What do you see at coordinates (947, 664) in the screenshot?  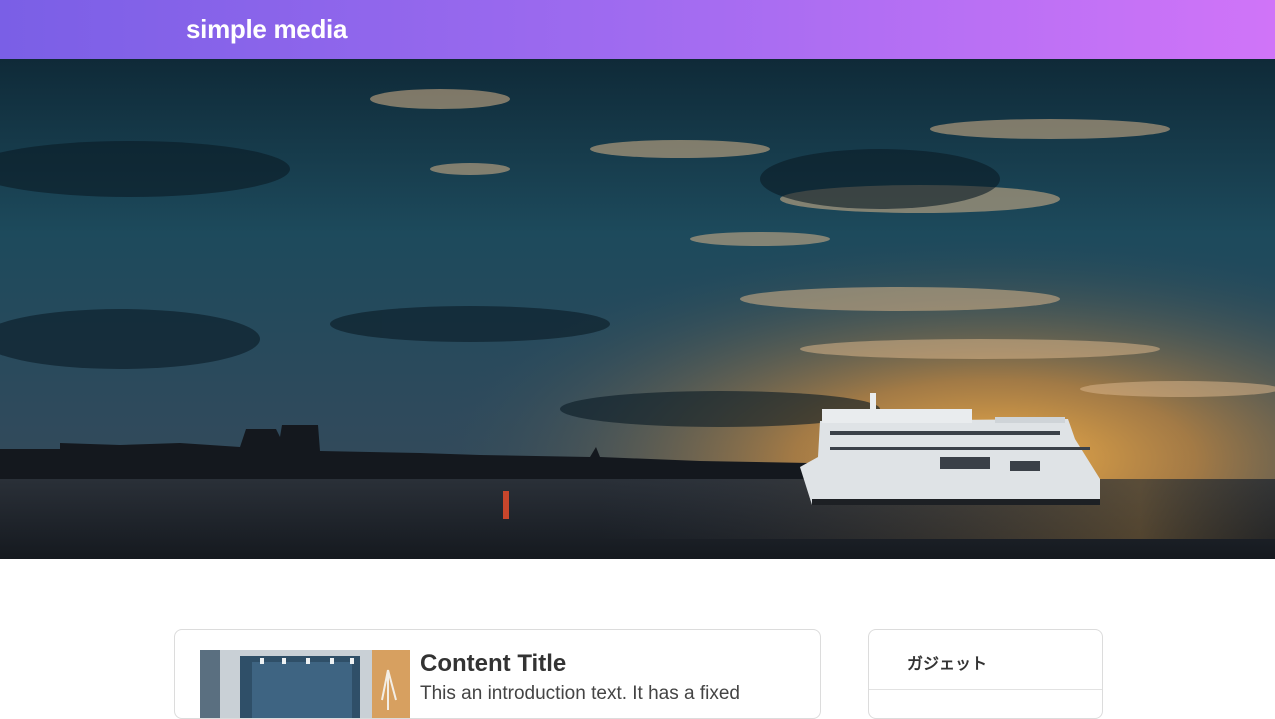 I see `widget-title: ガジェット` at bounding box center [947, 664].